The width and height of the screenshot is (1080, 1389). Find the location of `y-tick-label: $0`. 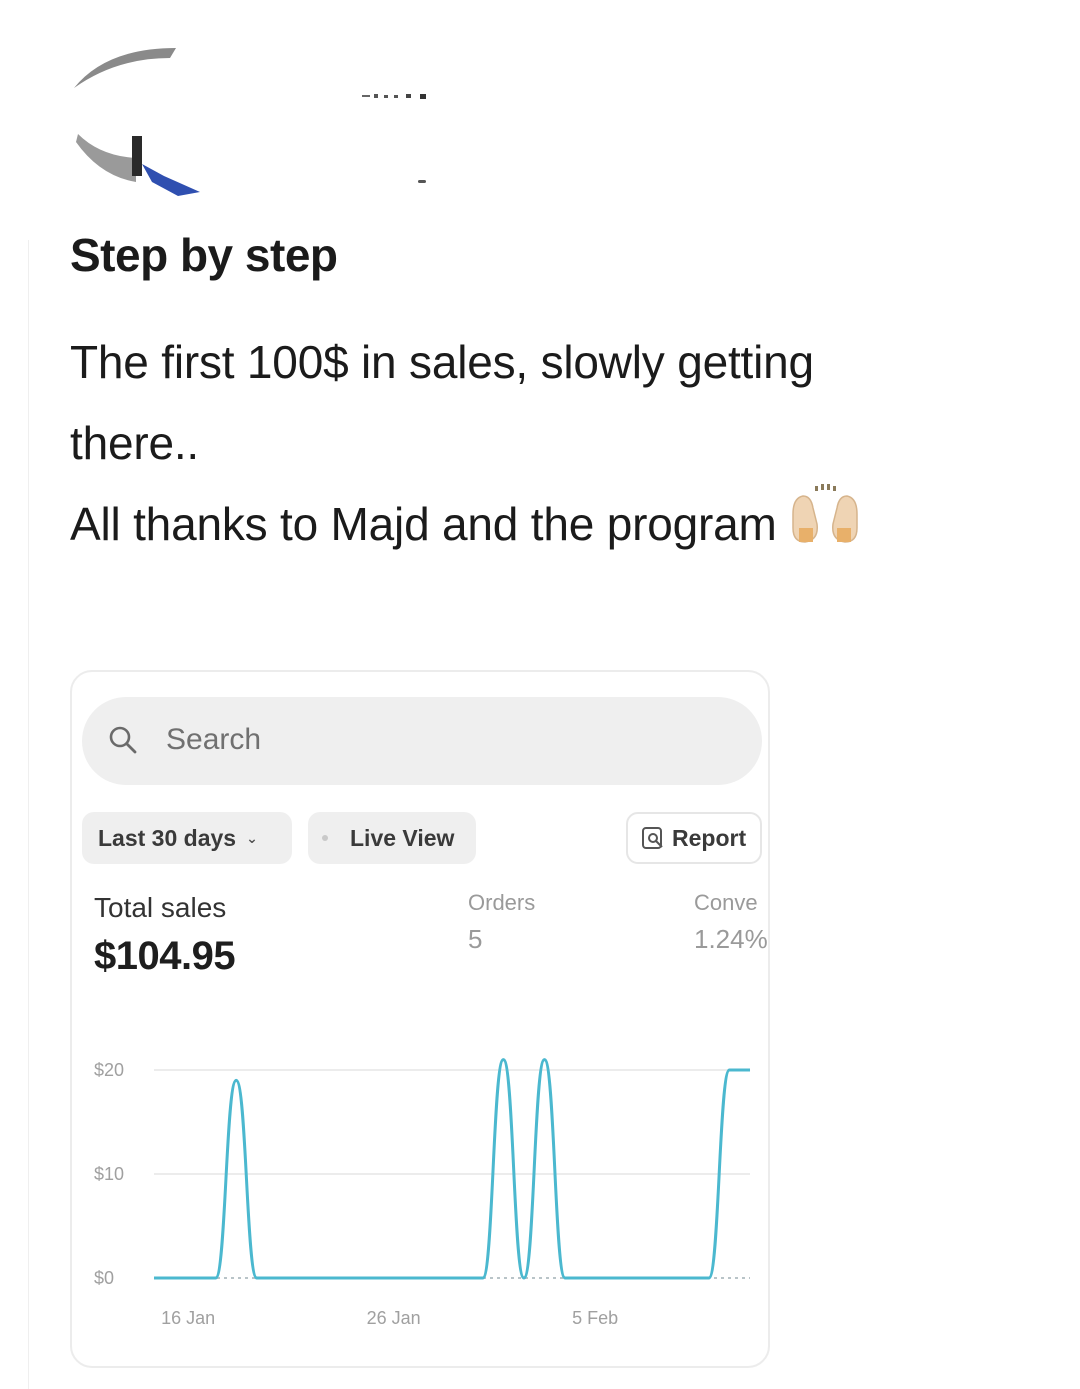

y-tick-label: $0 is located at coordinates (104, 1278).